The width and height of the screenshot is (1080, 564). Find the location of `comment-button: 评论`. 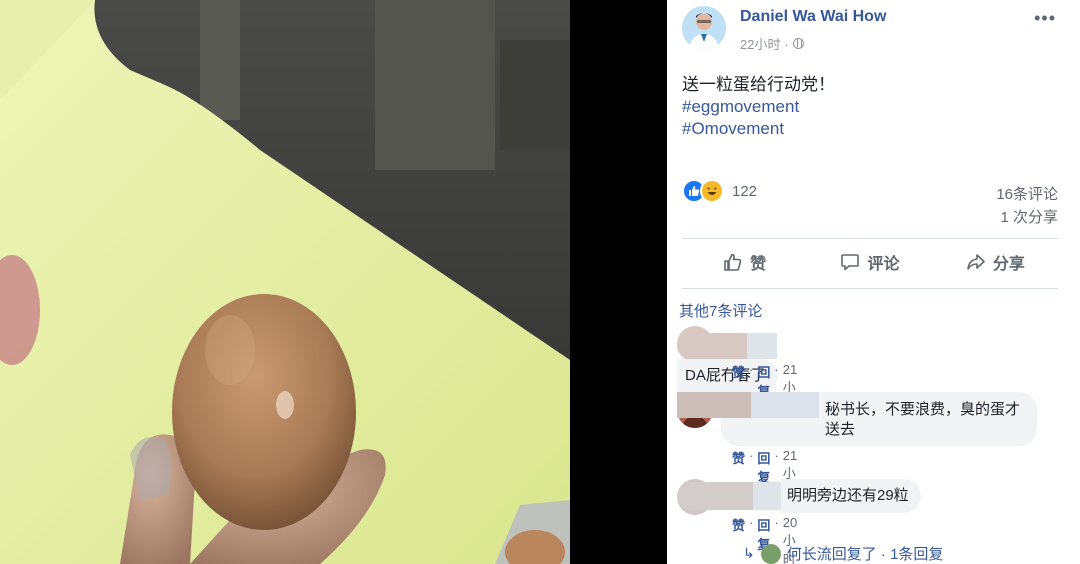

comment-button: 评论 is located at coordinates (869, 262).